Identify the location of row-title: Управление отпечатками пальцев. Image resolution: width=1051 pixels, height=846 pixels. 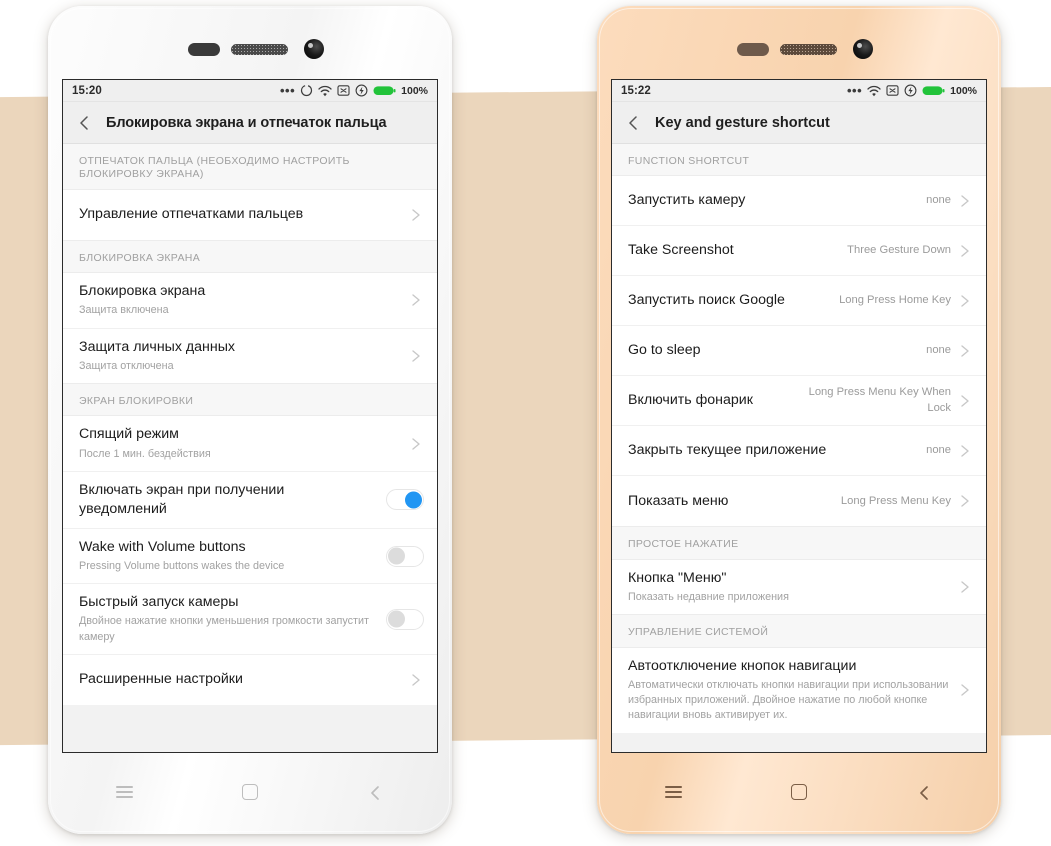
(191, 214).